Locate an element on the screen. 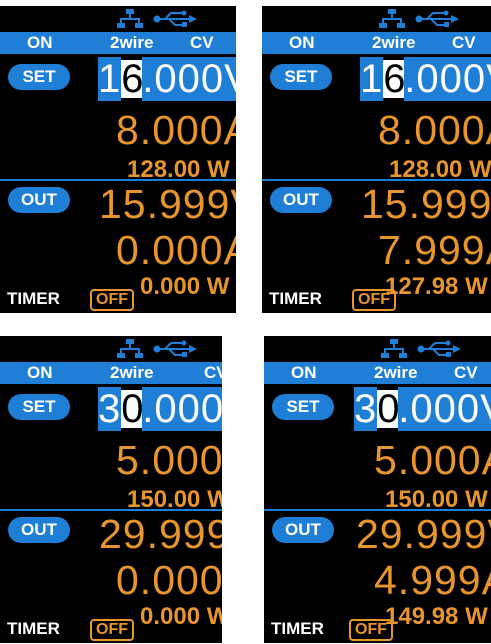  out-current: 4.999A is located at coordinates (432, 580).